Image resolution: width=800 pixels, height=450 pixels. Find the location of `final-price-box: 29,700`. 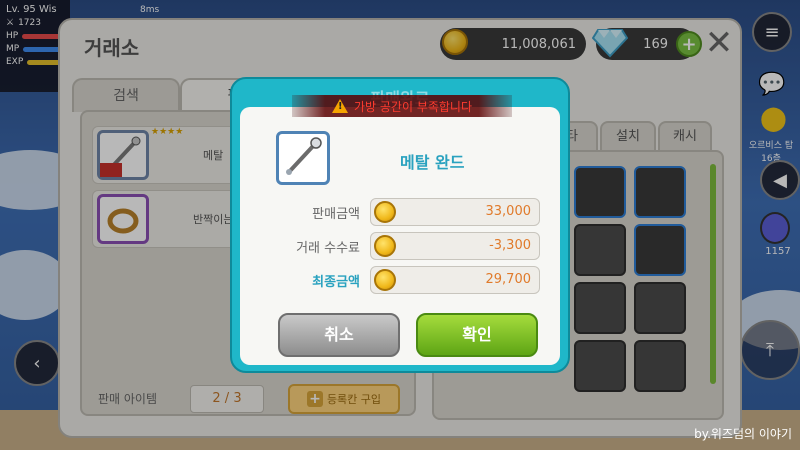

final-price-box: 29,700 is located at coordinates (455, 280).